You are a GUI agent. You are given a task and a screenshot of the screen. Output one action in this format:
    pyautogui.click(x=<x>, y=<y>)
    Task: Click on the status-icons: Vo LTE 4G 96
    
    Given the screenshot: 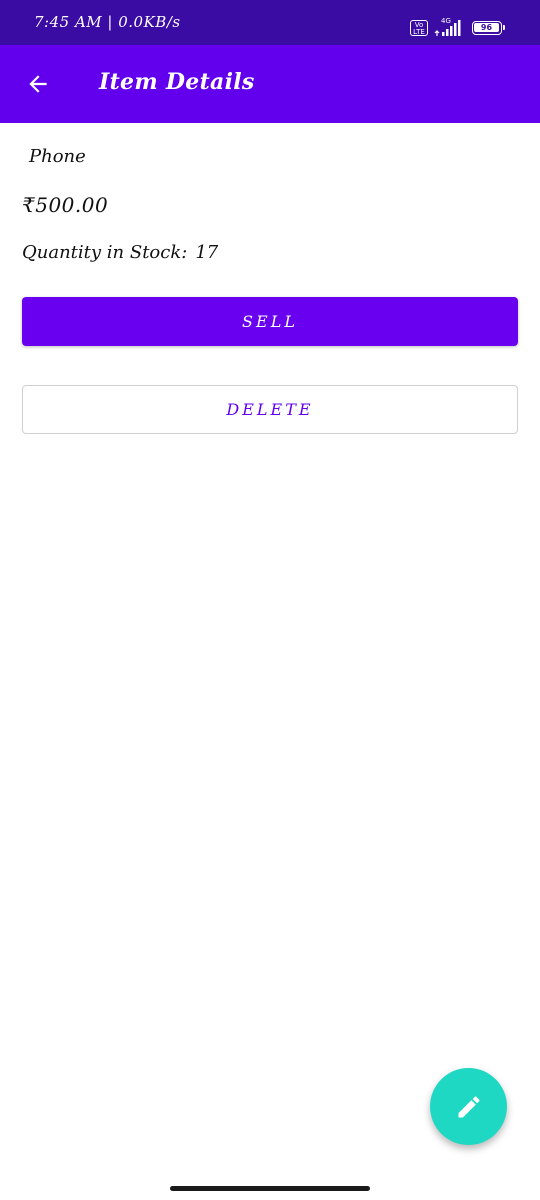 What is the action you would take?
    pyautogui.click(x=457, y=27)
    